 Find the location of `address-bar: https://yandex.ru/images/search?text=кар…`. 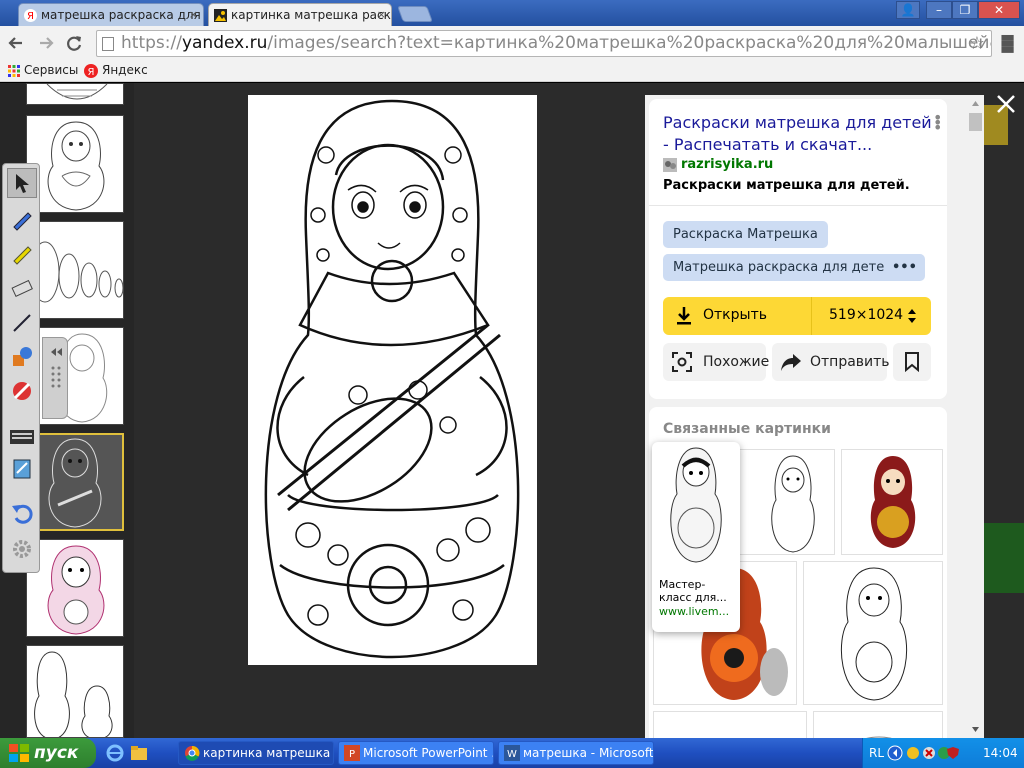

address-bar: https://yandex.ru/images/search?text=кар… is located at coordinates (544, 43).